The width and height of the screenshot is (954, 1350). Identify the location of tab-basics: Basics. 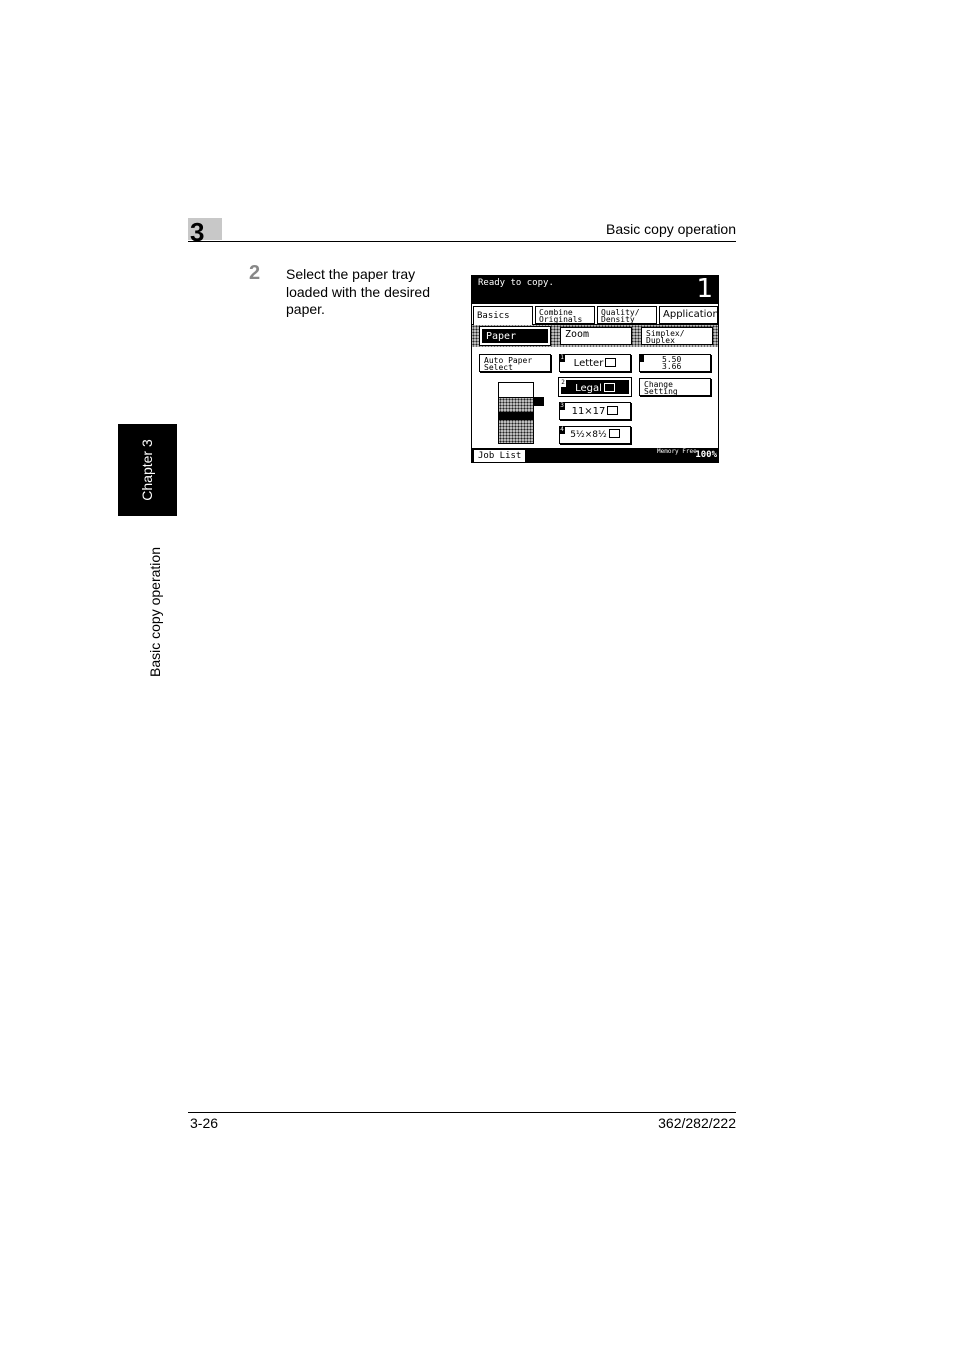
(503, 316).